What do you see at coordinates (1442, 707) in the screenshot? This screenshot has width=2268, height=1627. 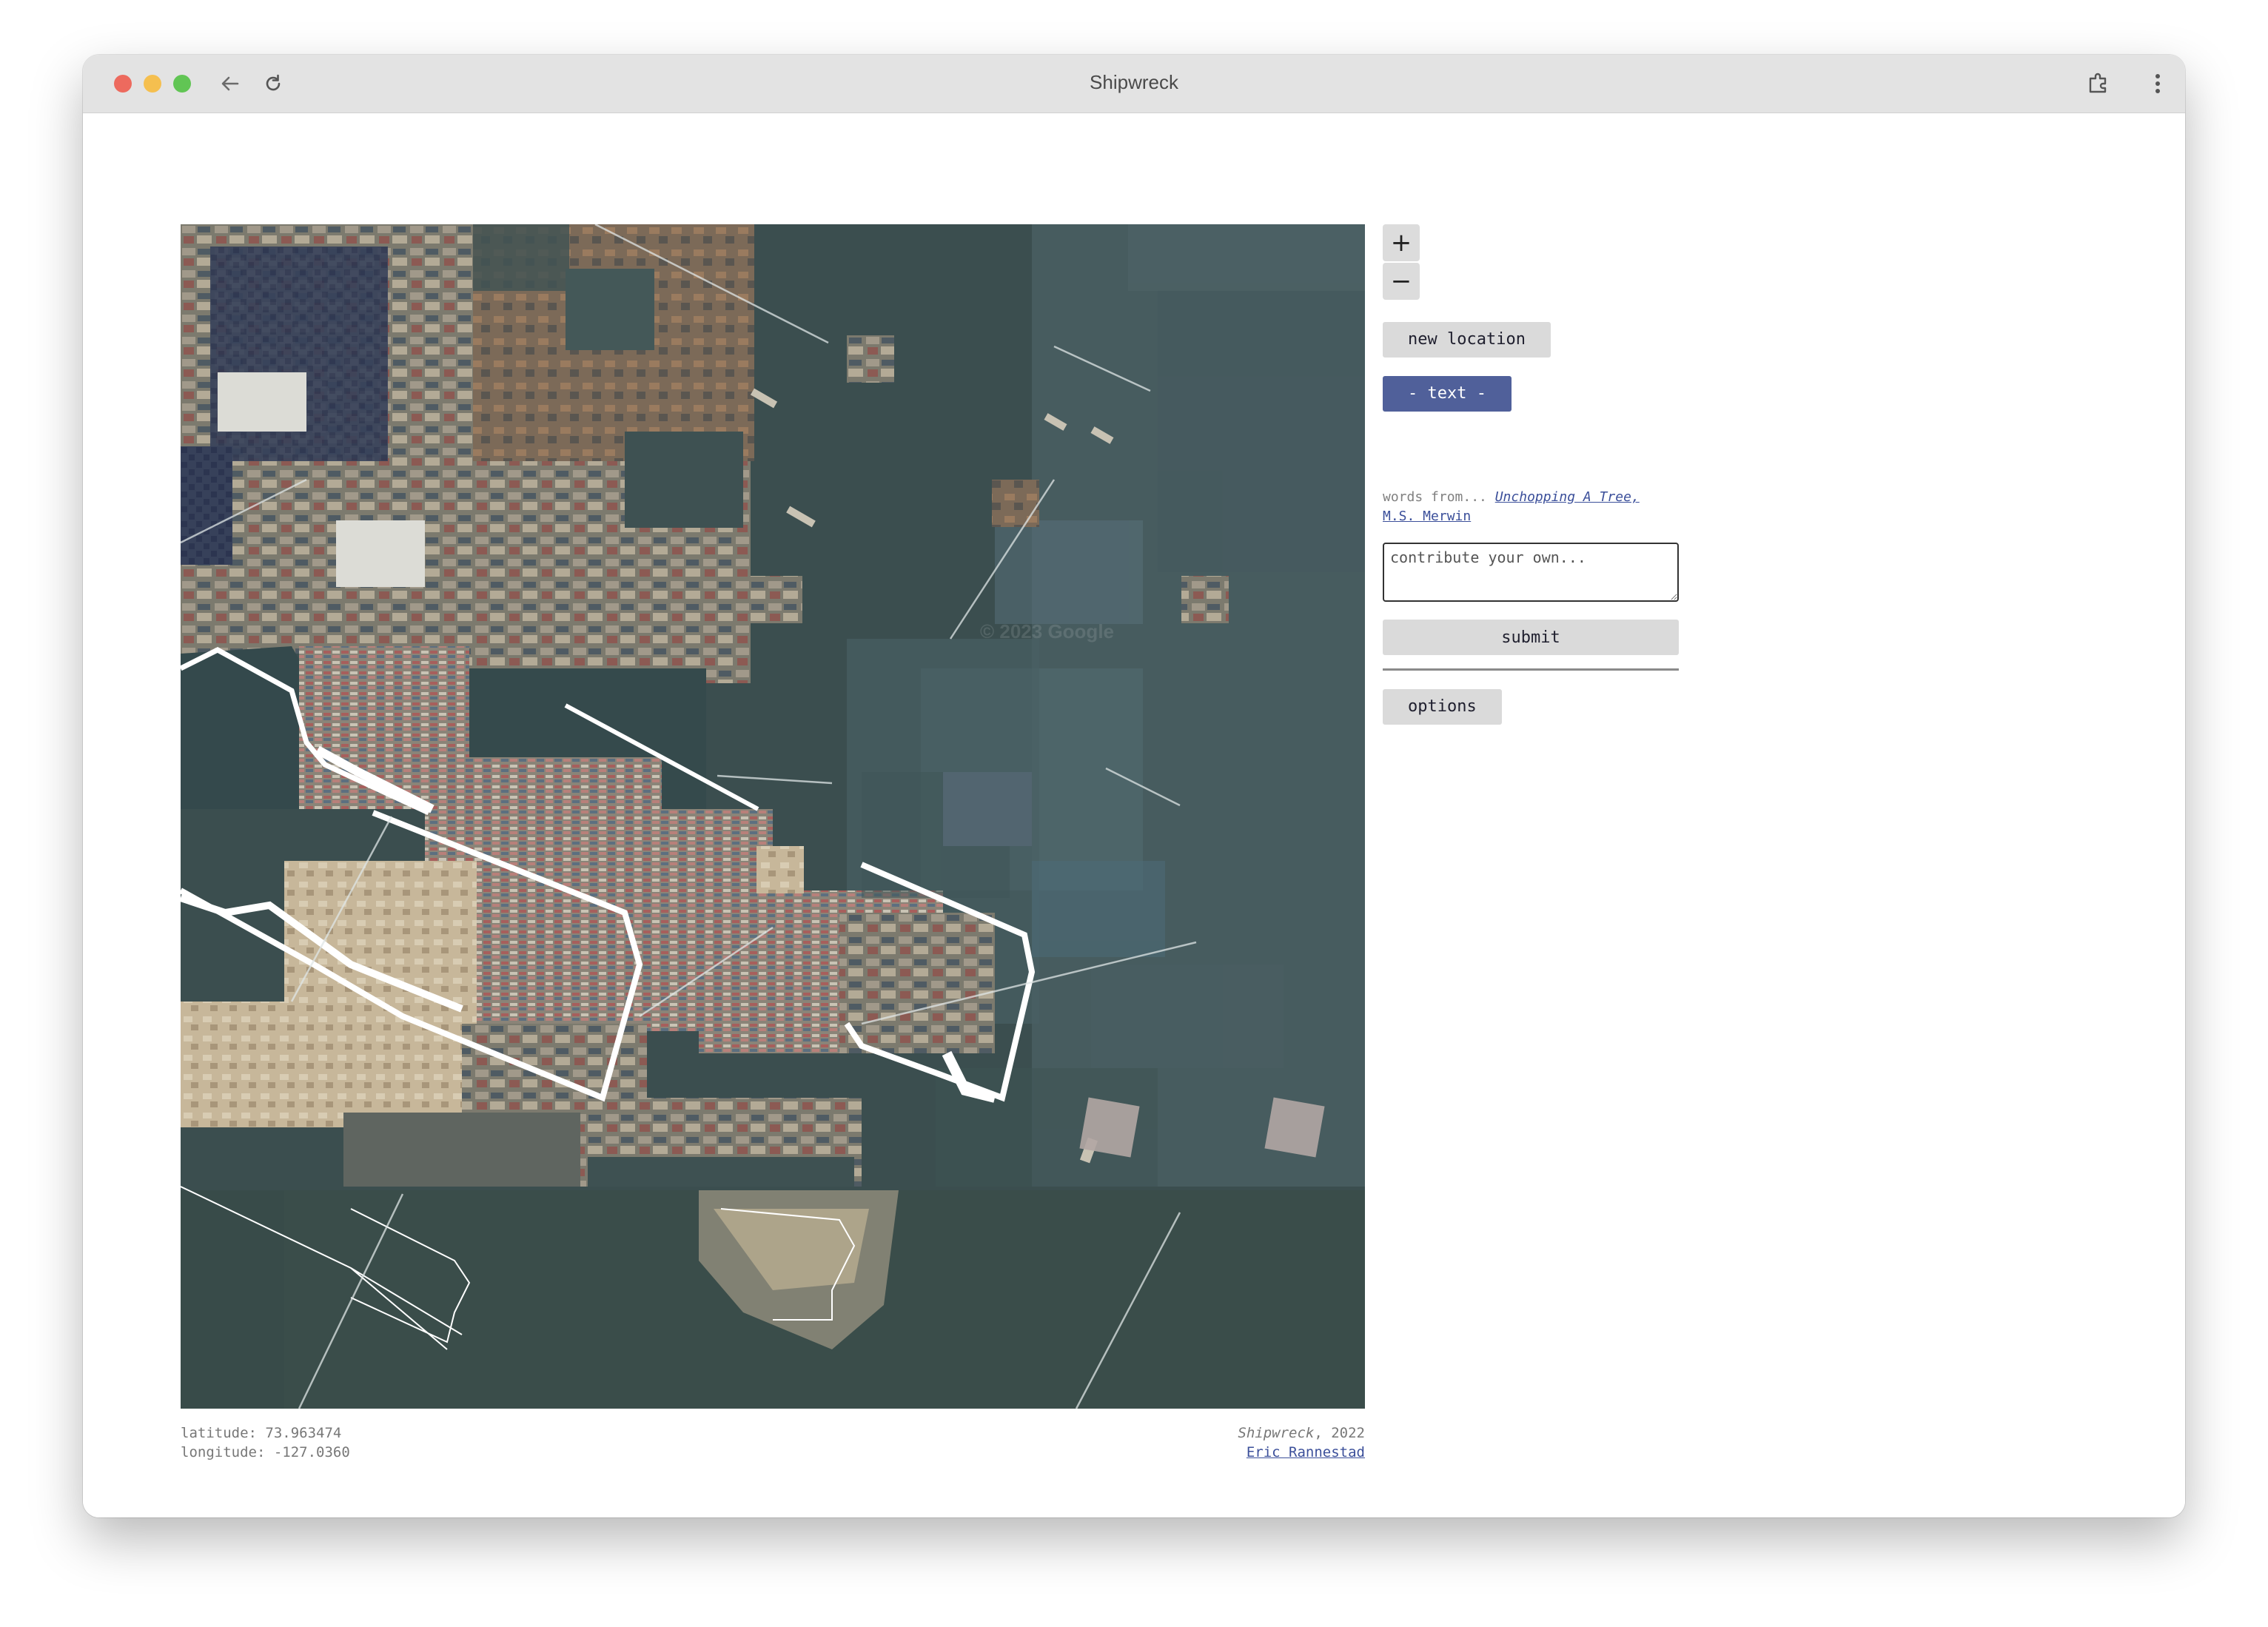 I see `options-button: options` at bounding box center [1442, 707].